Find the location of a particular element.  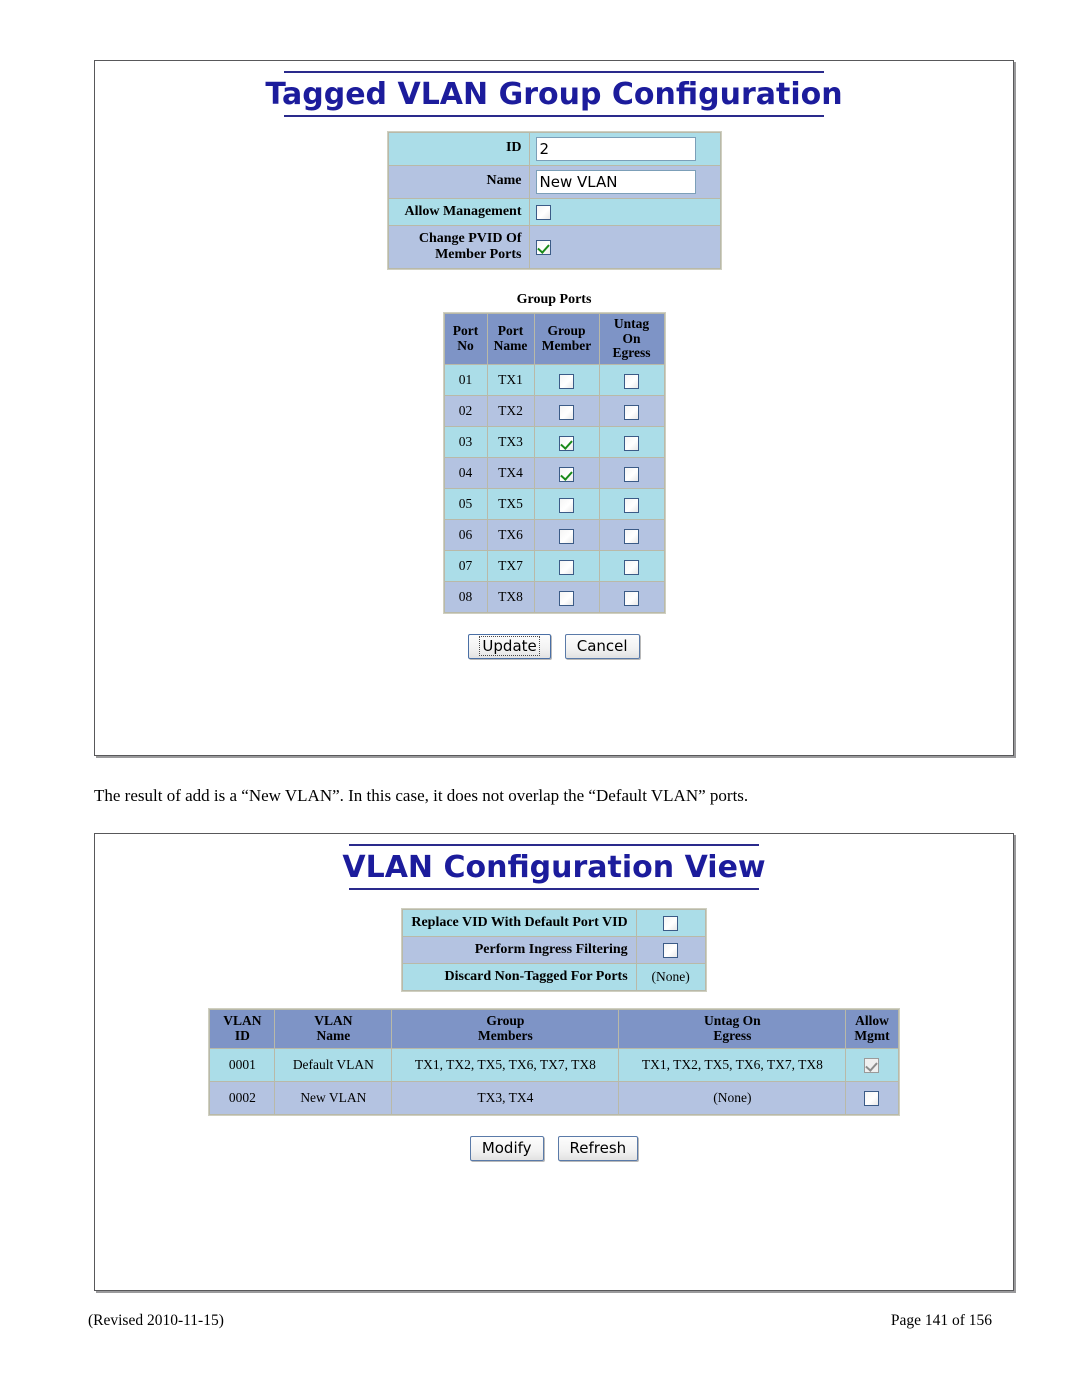

cell-port-no: 02 is located at coordinates (465, 411).